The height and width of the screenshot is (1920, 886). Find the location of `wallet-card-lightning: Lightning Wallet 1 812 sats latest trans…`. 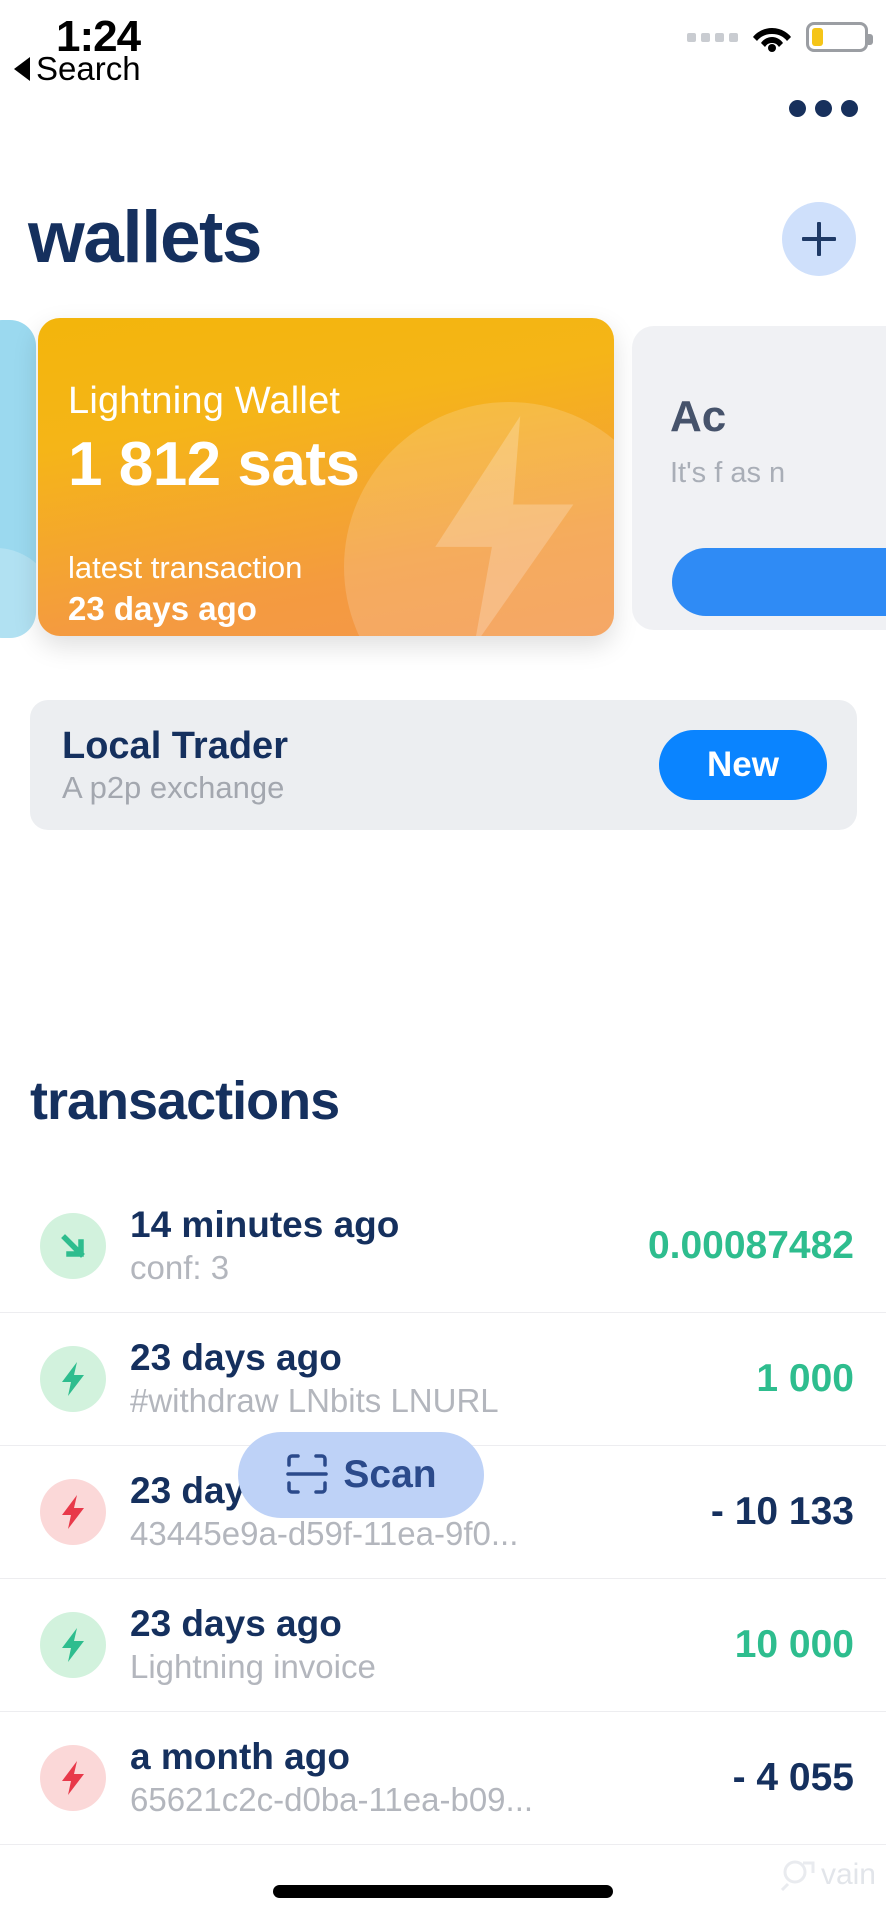

wallet-card-lightning: Lightning Wallet 1 812 sats latest trans… is located at coordinates (326, 477).